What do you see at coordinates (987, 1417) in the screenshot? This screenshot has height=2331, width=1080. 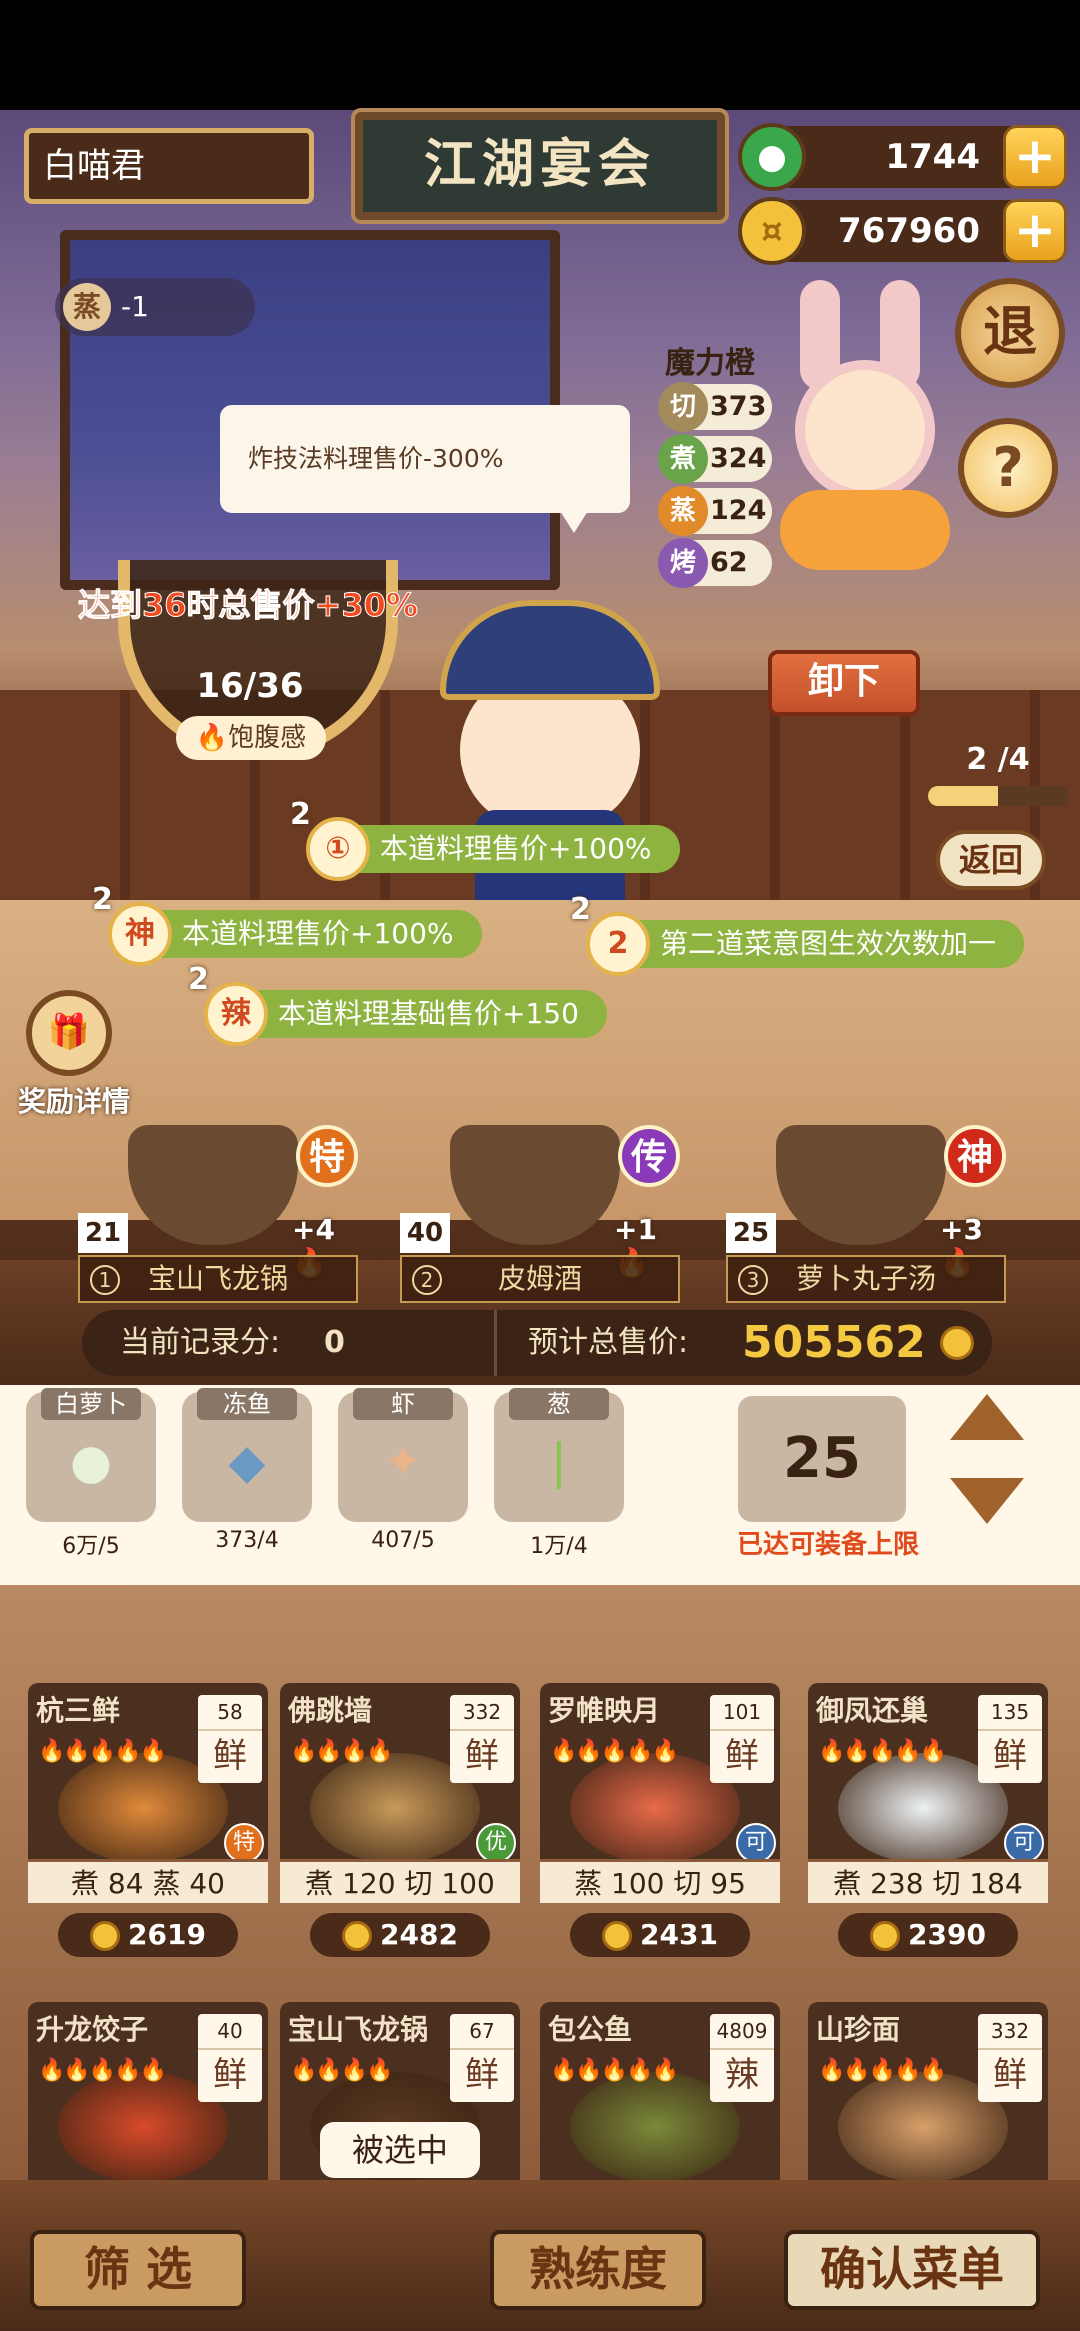 I see `increase-arrow-icon` at bounding box center [987, 1417].